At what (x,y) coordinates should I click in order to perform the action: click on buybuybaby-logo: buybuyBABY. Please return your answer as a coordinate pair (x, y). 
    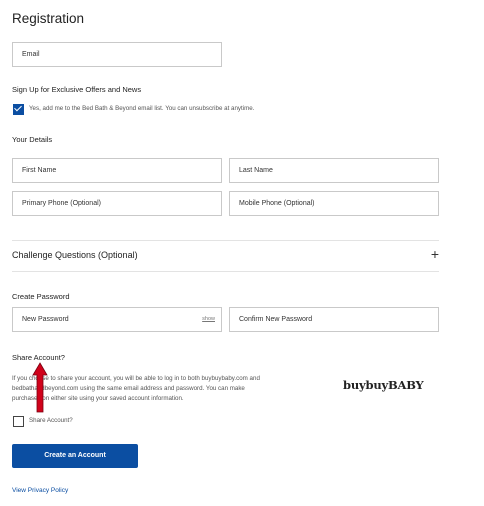
    Looking at the image, I should click on (383, 385).